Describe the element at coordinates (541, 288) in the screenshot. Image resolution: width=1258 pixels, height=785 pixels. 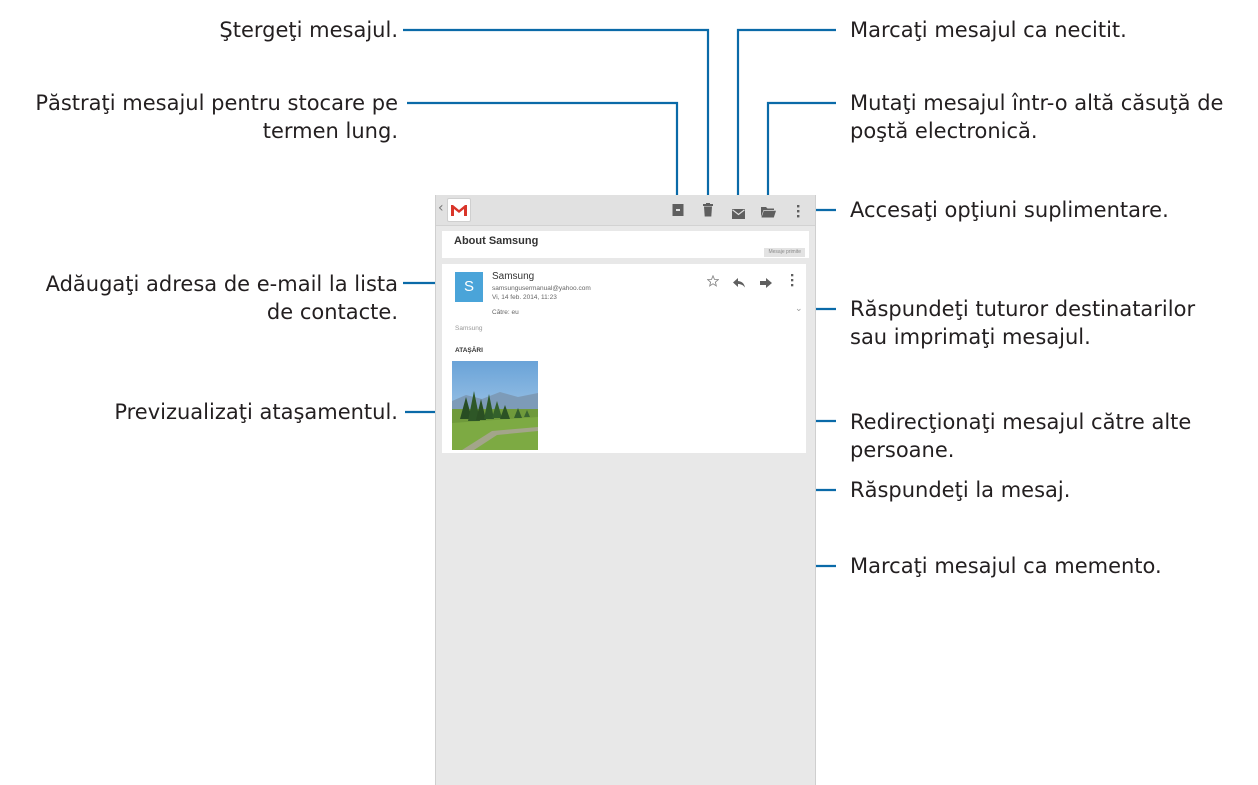
I see `sender-email: samsungusermanual@yahoo.com` at that location.